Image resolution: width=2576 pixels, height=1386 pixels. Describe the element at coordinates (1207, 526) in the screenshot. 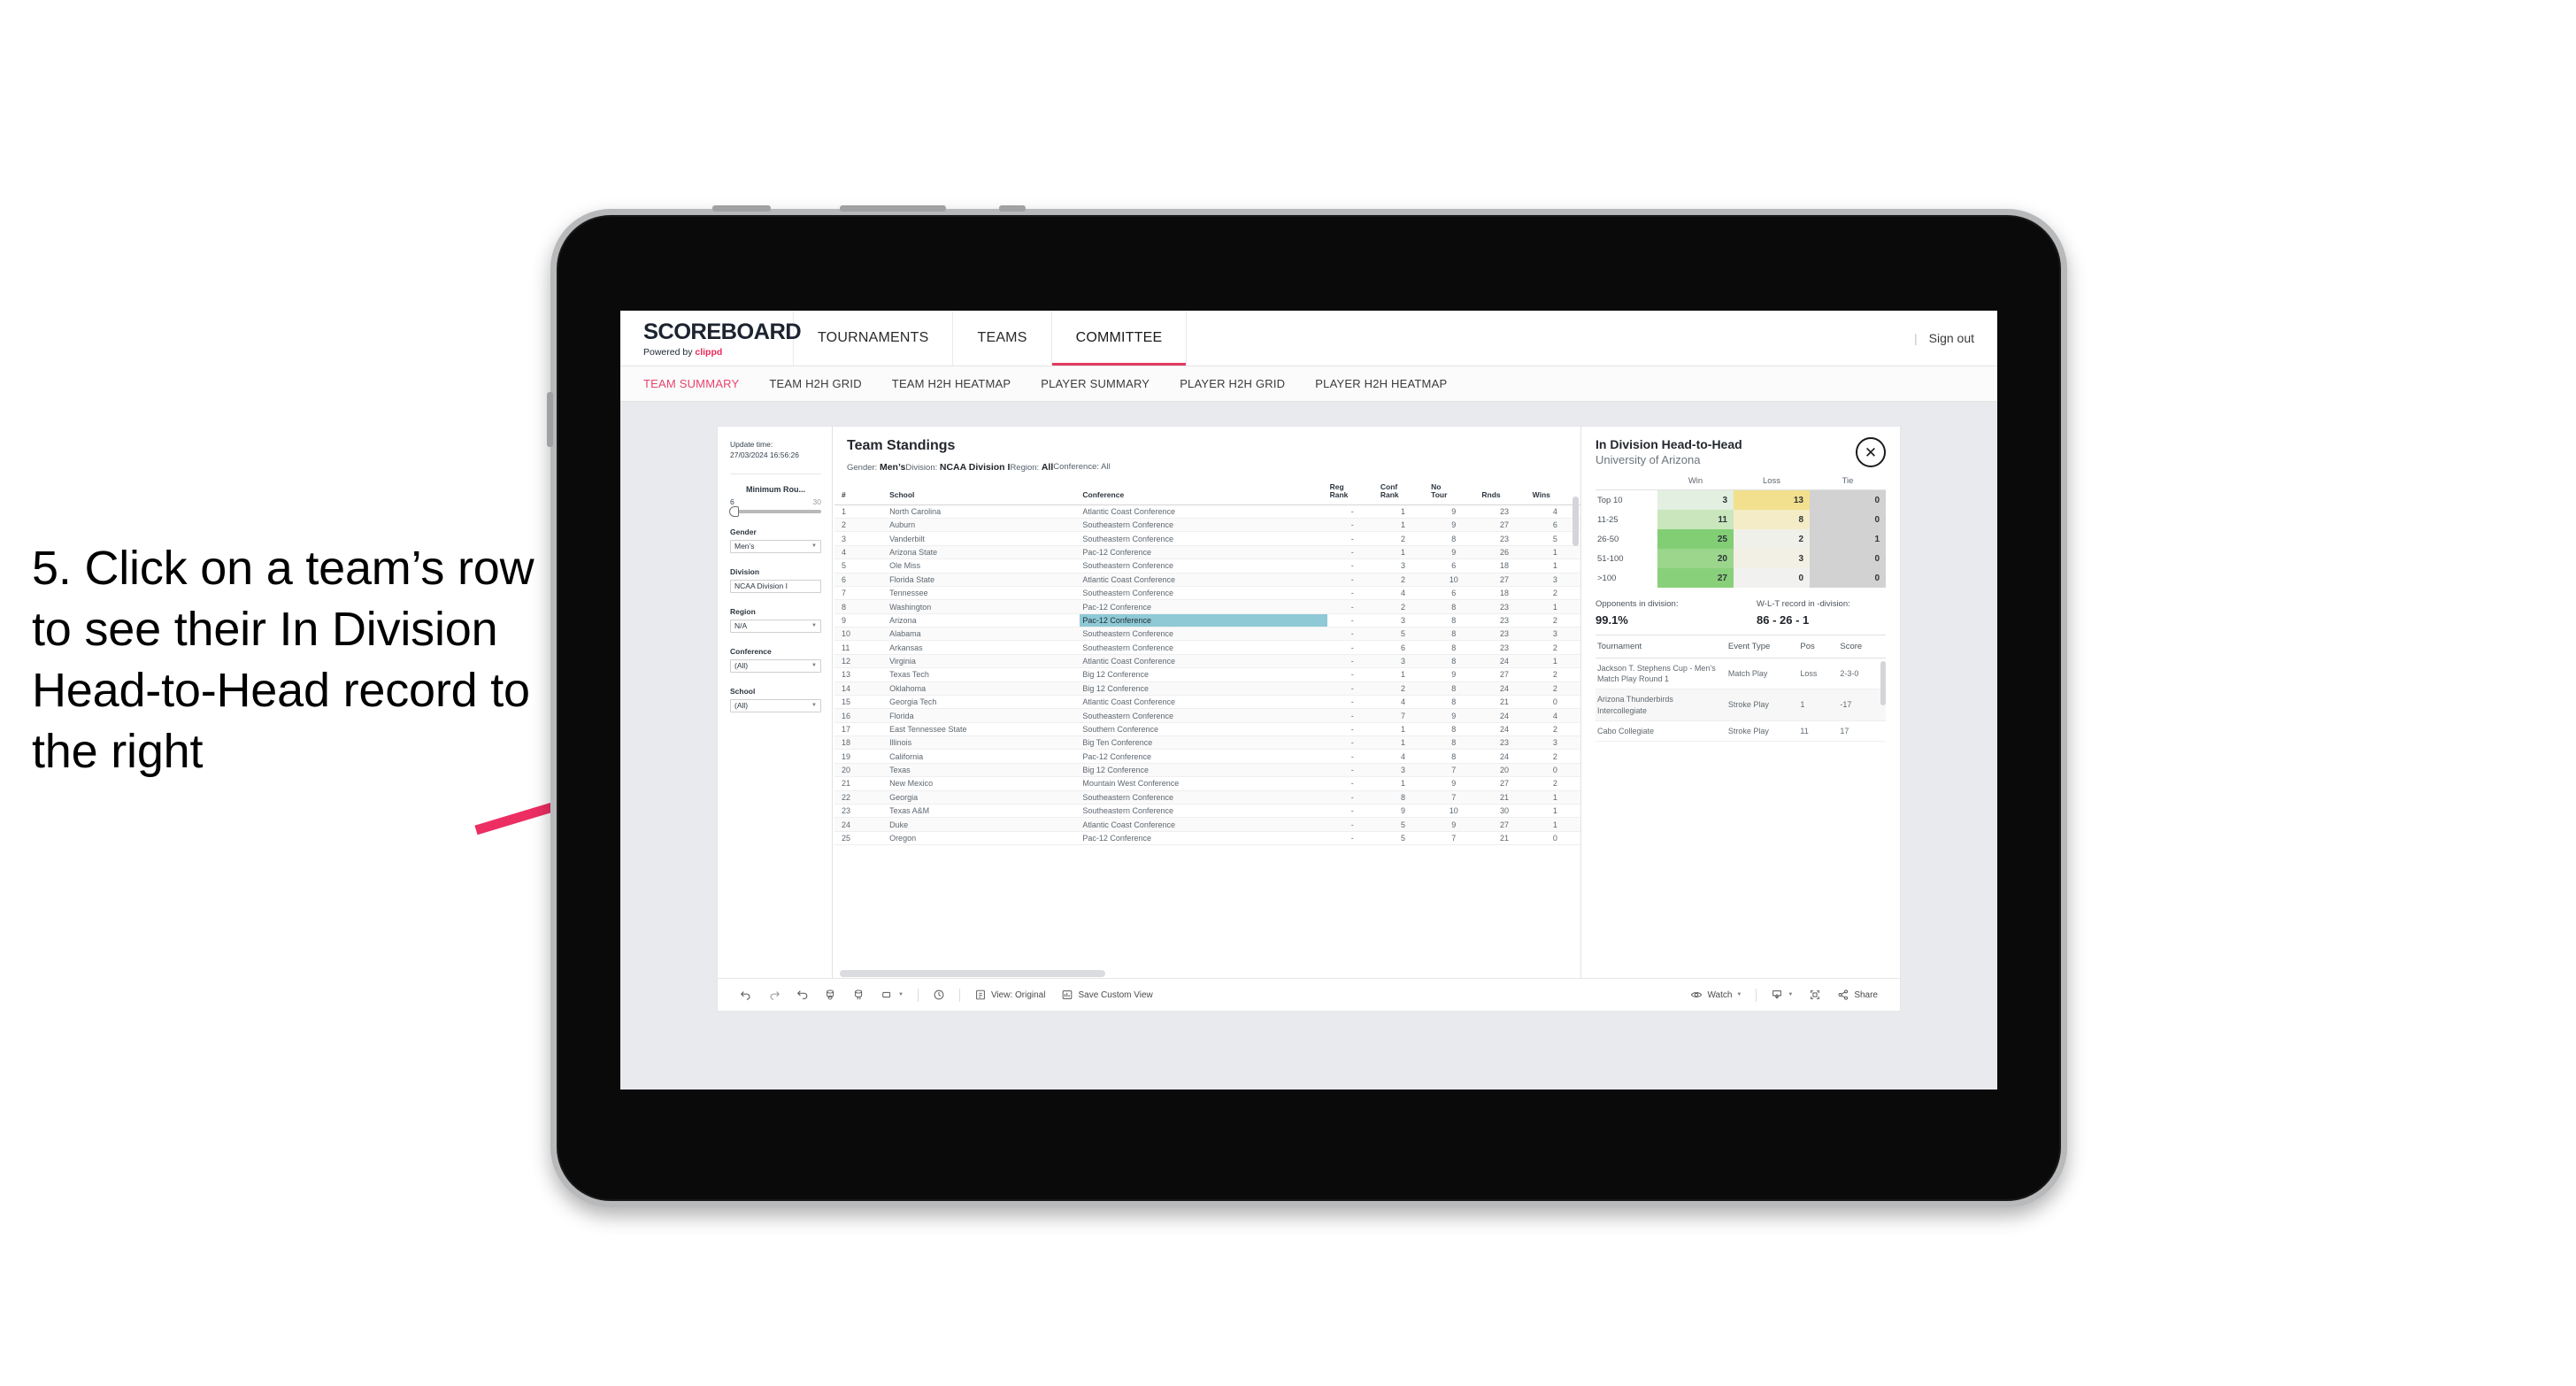

I see `table-row: 2 Auburn Southeastern Conference -1 9 27 6` at that location.